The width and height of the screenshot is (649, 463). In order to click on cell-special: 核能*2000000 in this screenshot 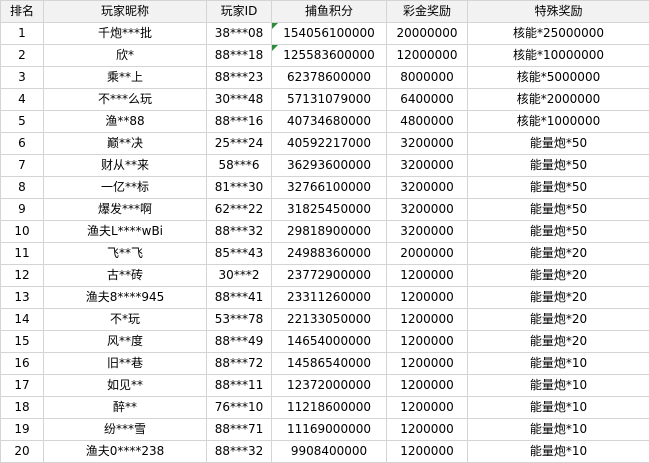, I will do `click(558, 100)`.